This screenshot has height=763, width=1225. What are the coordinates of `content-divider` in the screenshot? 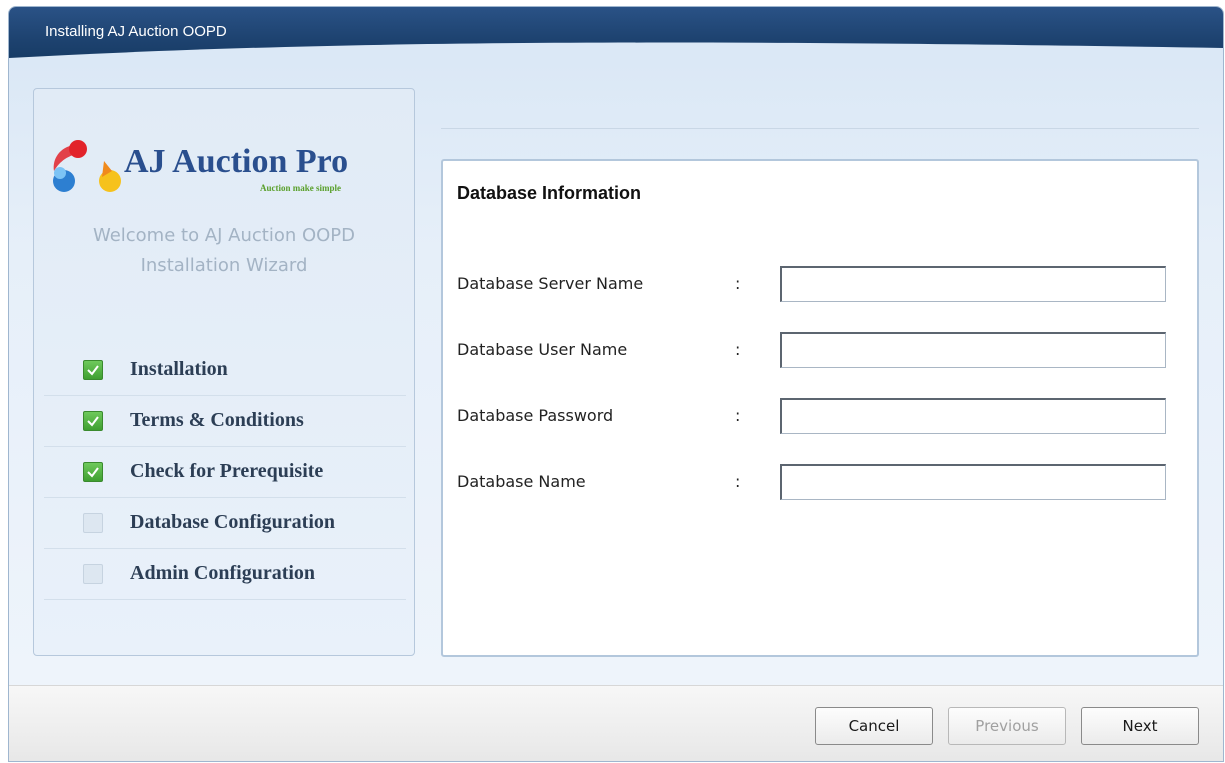 It's located at (820, 128).